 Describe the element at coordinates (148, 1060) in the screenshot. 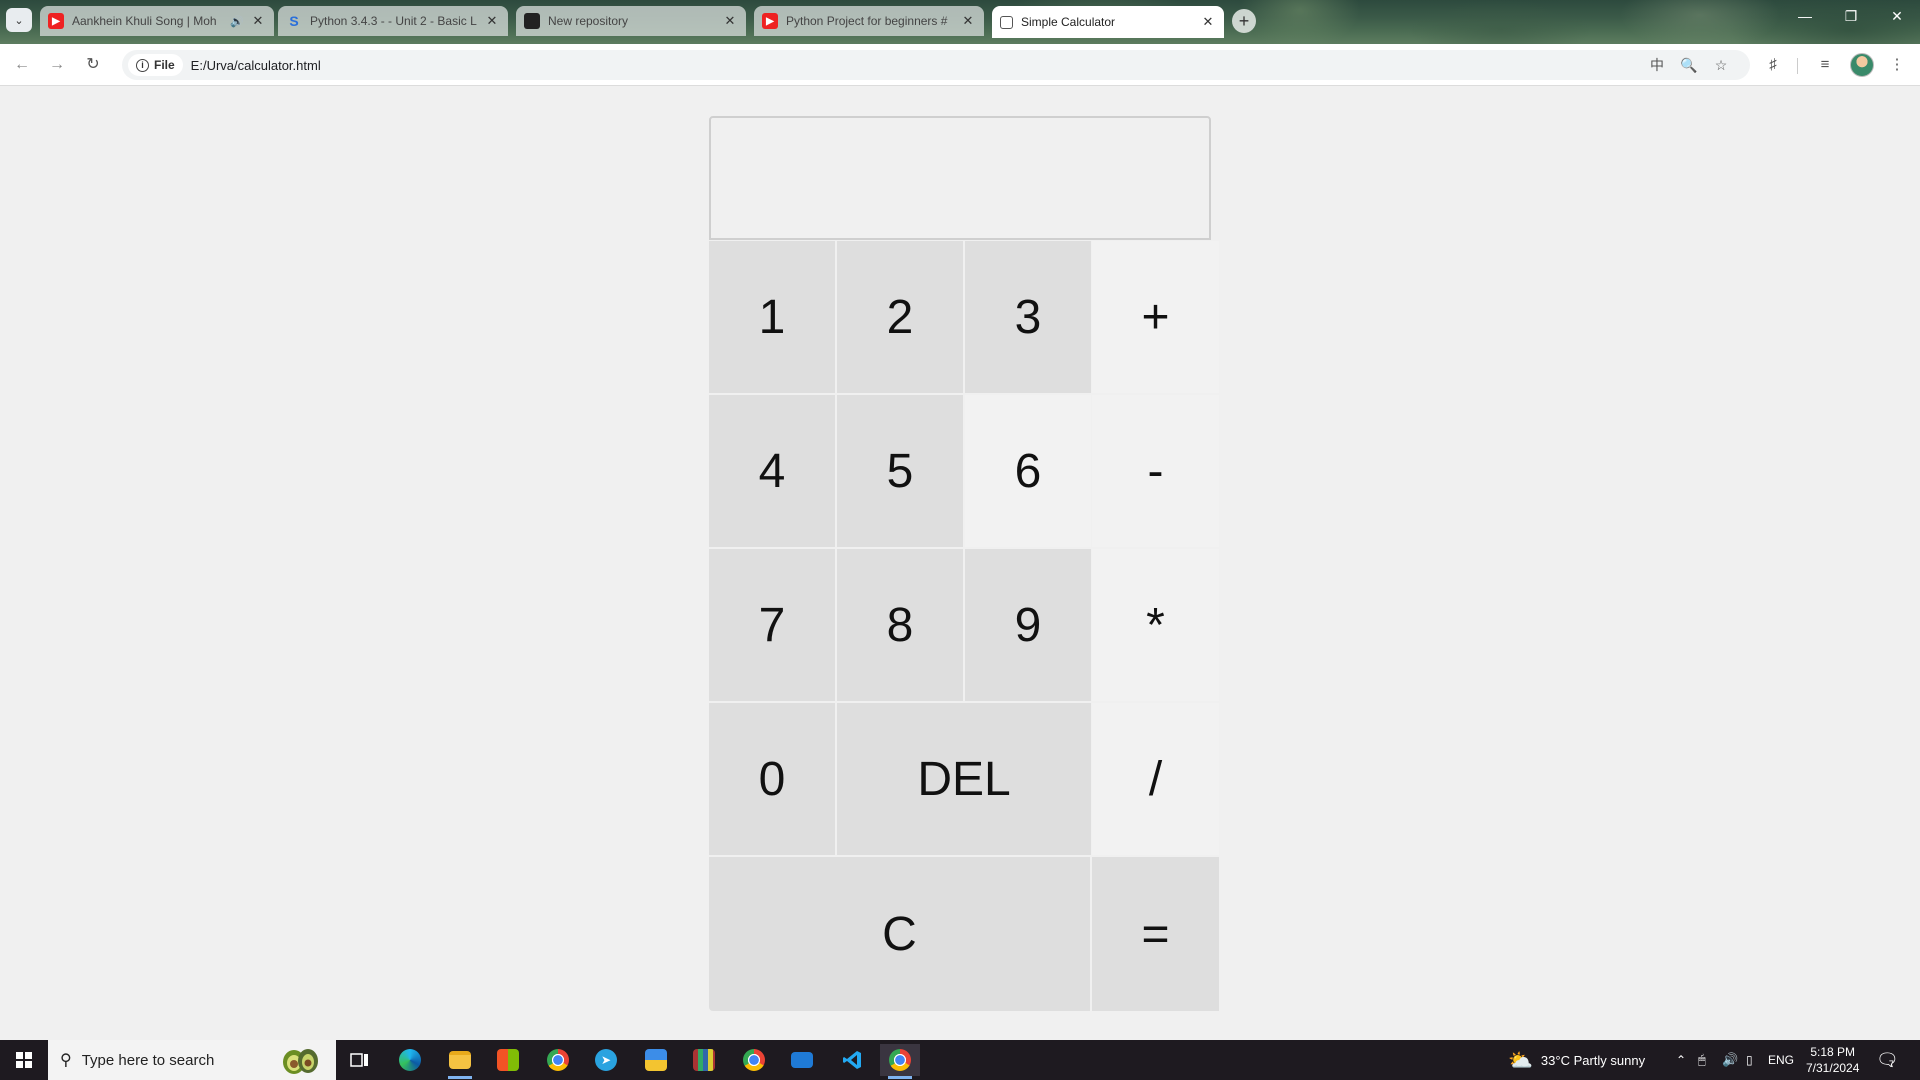

I see `search-placeholder: Type here to search` at that location.